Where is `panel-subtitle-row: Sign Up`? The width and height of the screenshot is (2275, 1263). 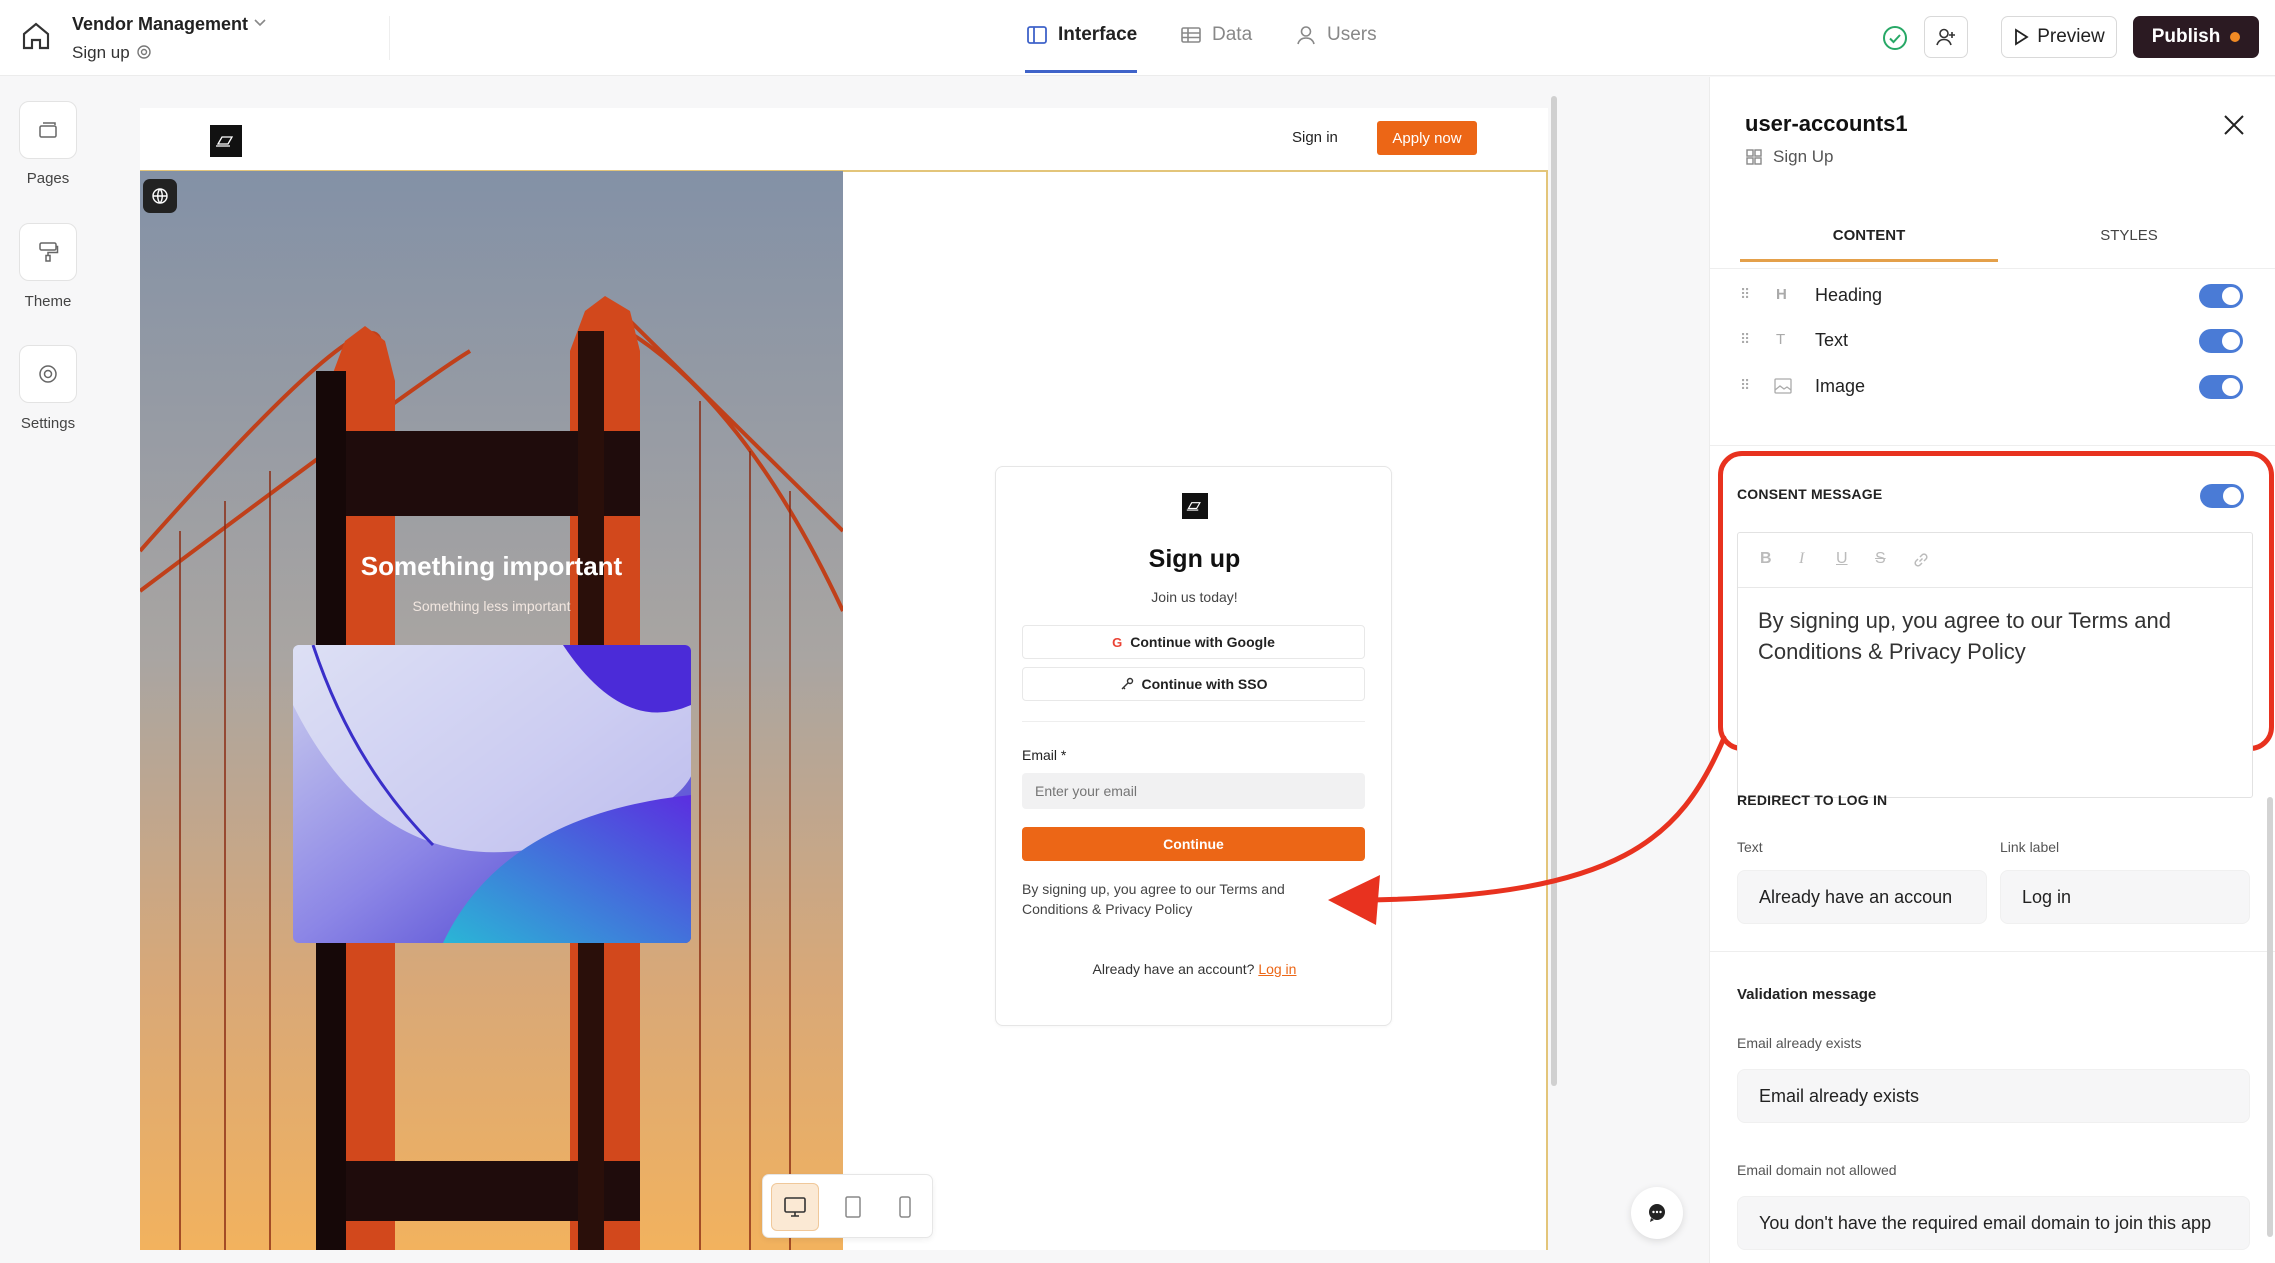
panel-subtitle-row: Sign Up is located at coordinates (1789, 157).